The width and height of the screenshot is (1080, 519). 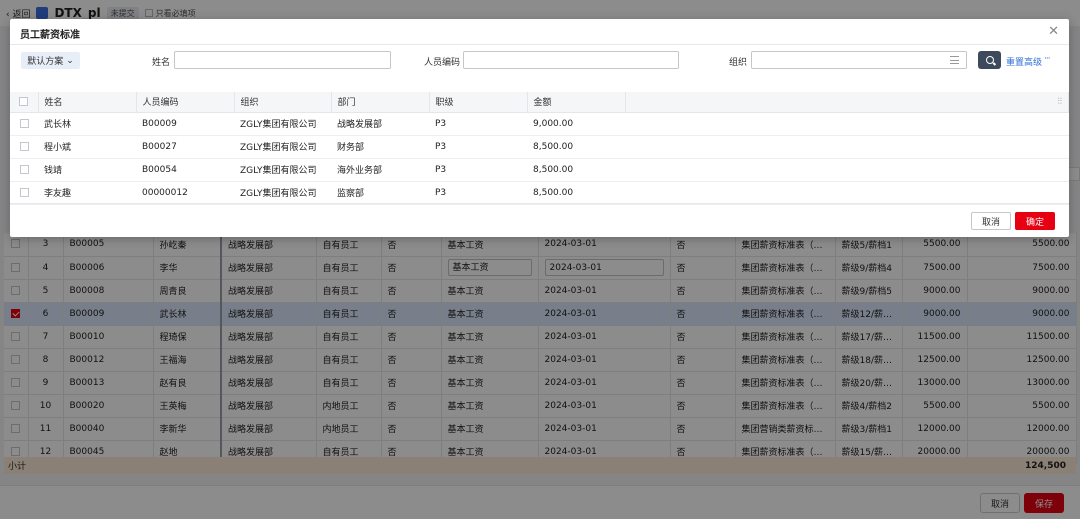 I want to click on employee-name: 李友趣, so click(x=87, y=193).